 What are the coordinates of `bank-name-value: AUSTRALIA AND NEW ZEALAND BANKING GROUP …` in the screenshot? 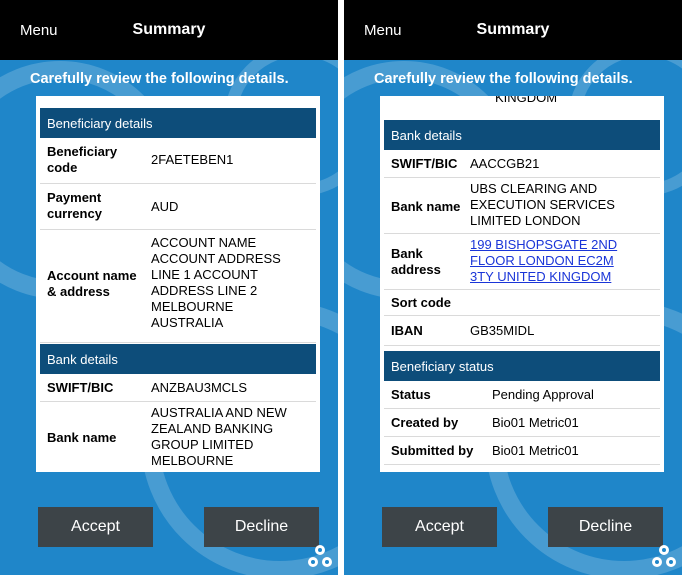 It's located at (219, 436).